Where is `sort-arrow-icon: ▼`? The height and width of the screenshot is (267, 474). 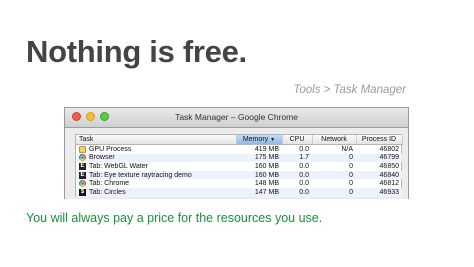 sort-arrow-icon: ▼ is located at coordinates (273, 140).